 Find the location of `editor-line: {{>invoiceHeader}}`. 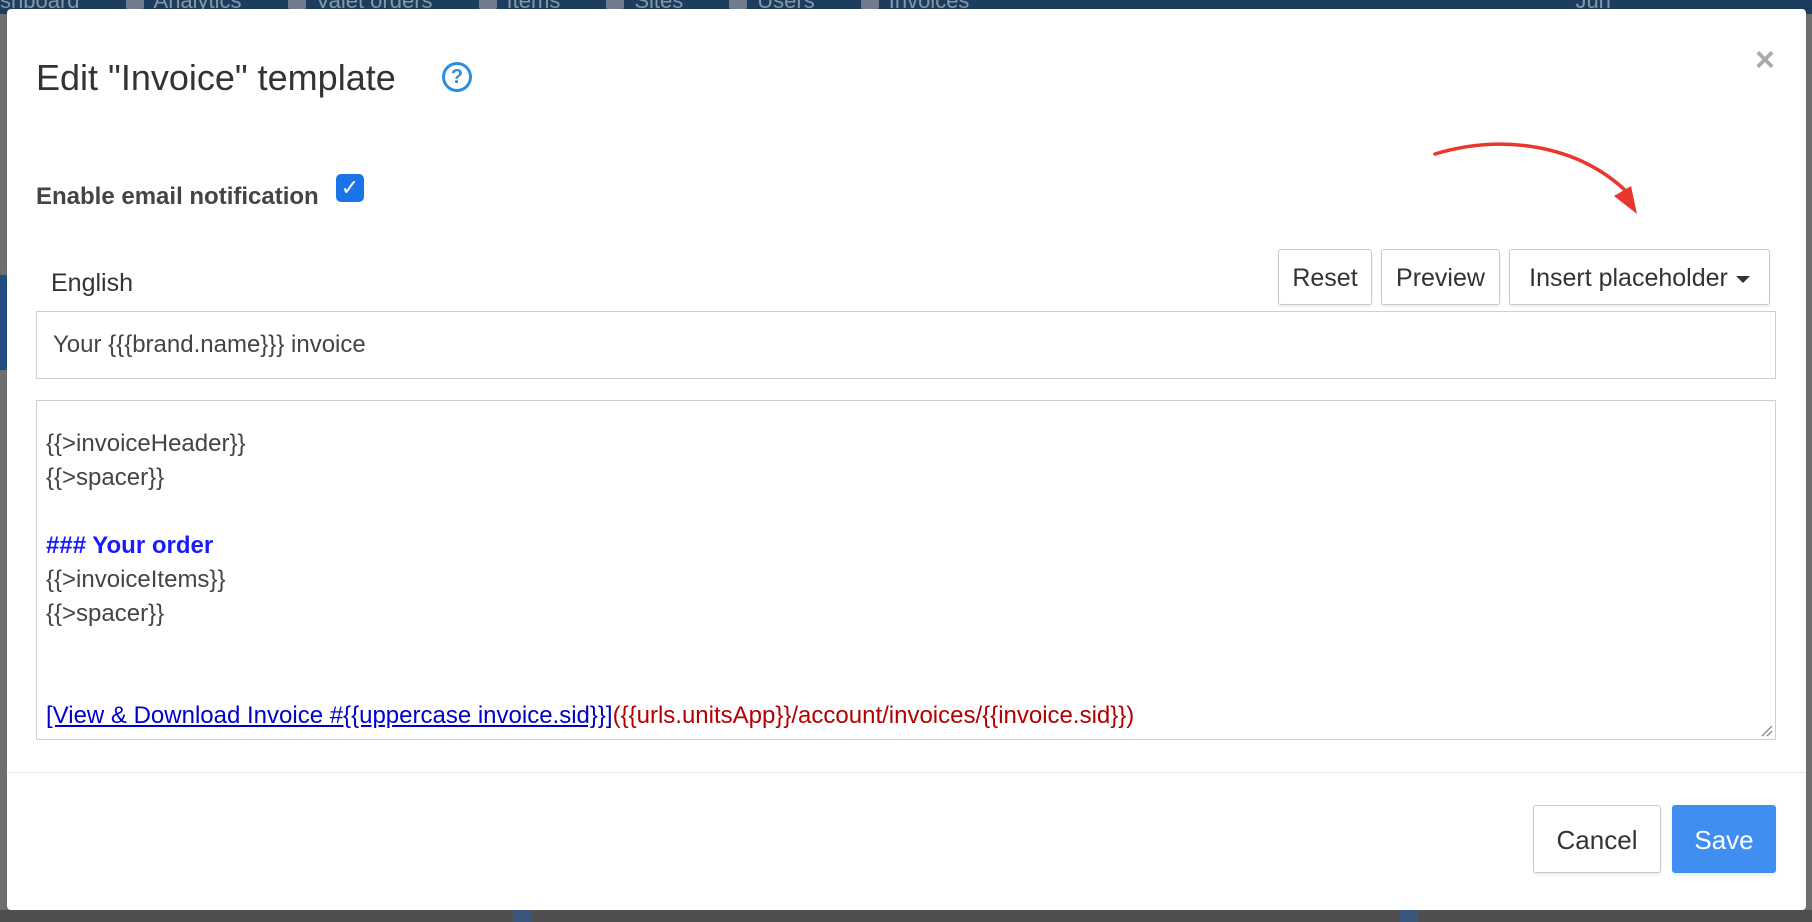

editor-line: {{>invoiceHeader}} is located at coordinates (146, 443).